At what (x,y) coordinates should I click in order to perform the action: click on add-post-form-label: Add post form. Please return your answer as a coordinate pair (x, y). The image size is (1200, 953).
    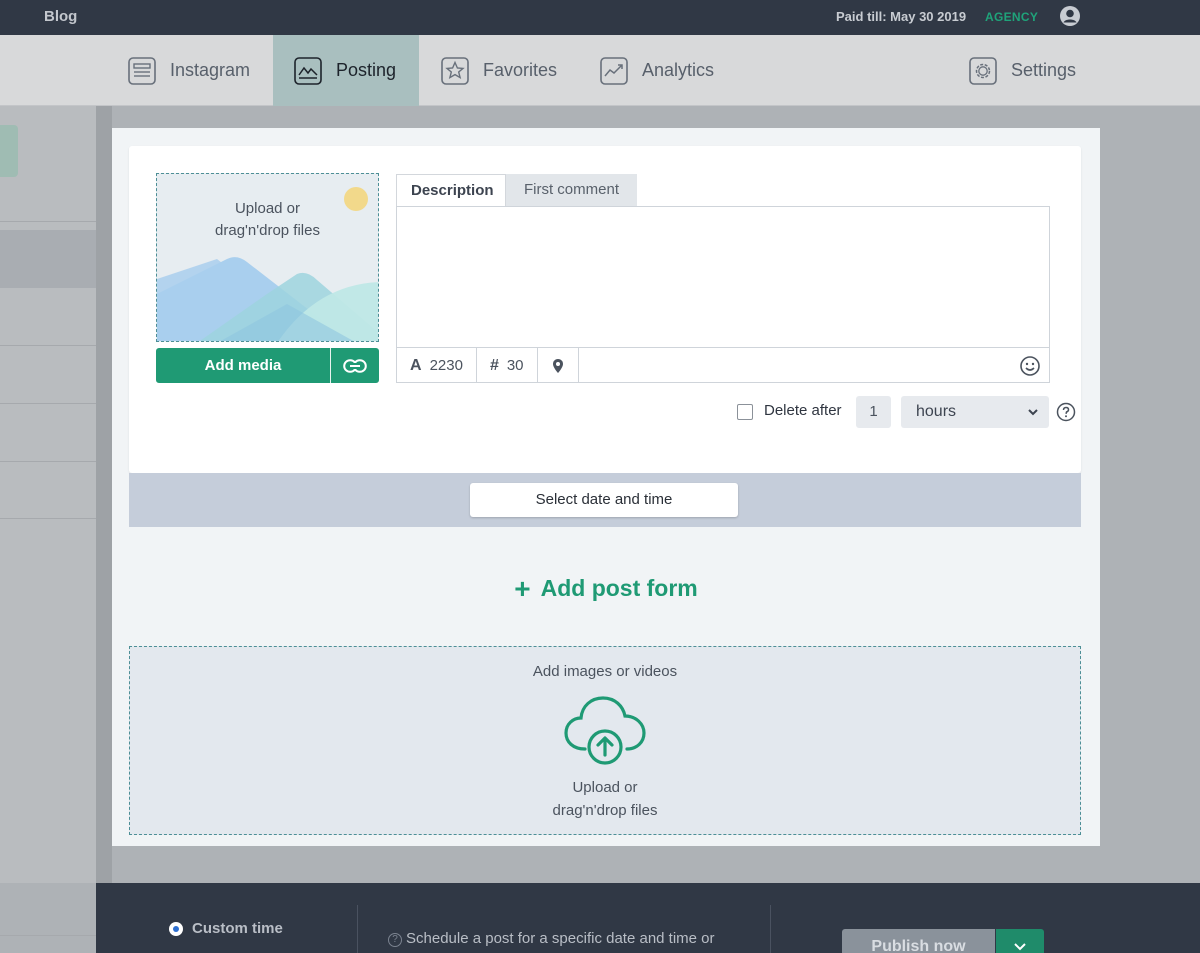
    Looking at the image, I should click on (619, 588).